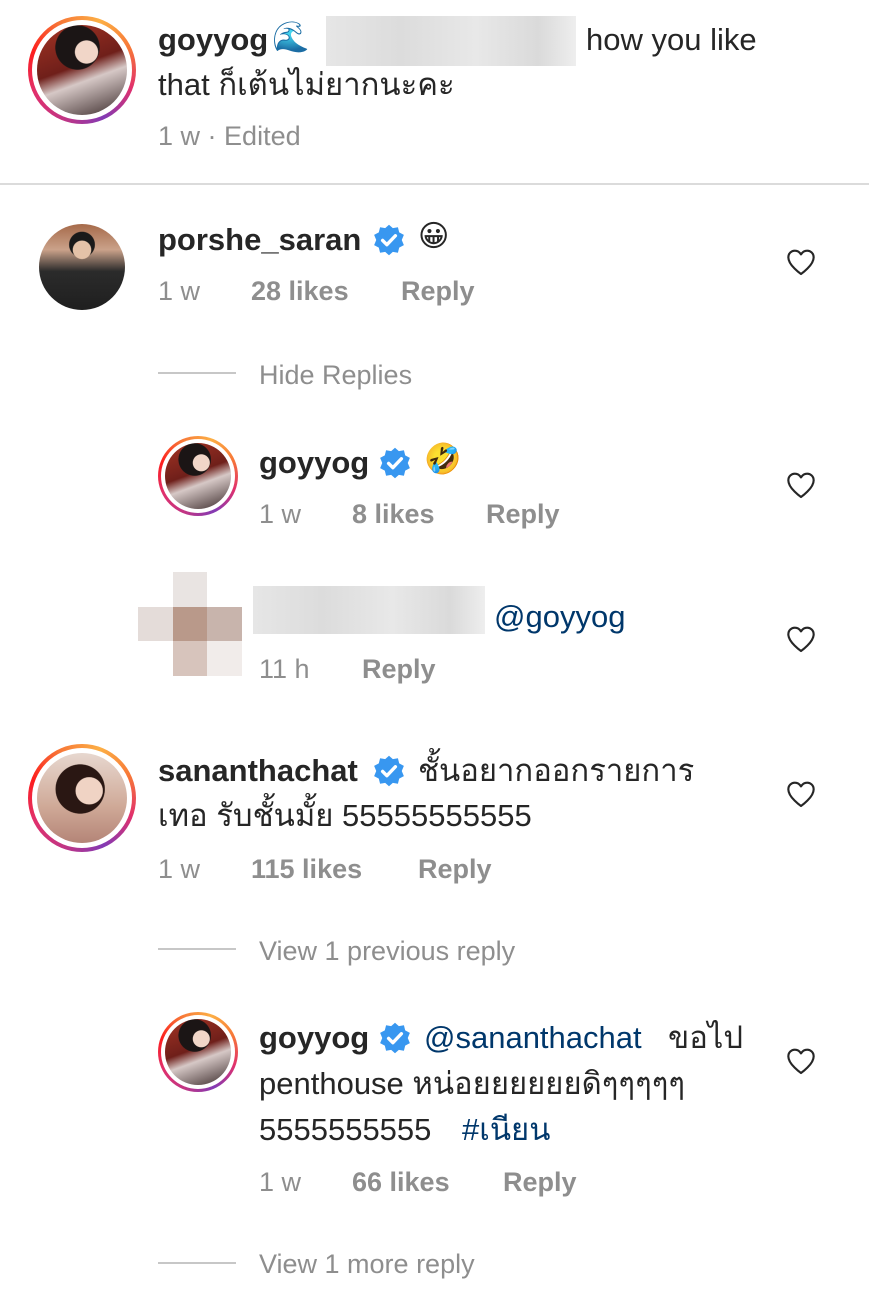 This screenshot has width=869, height=1298. What do you see at coordinates (335, 375) in the screenshot?
I see `hide-replies-button: Hide Replies` at bounding box center [335, 375].